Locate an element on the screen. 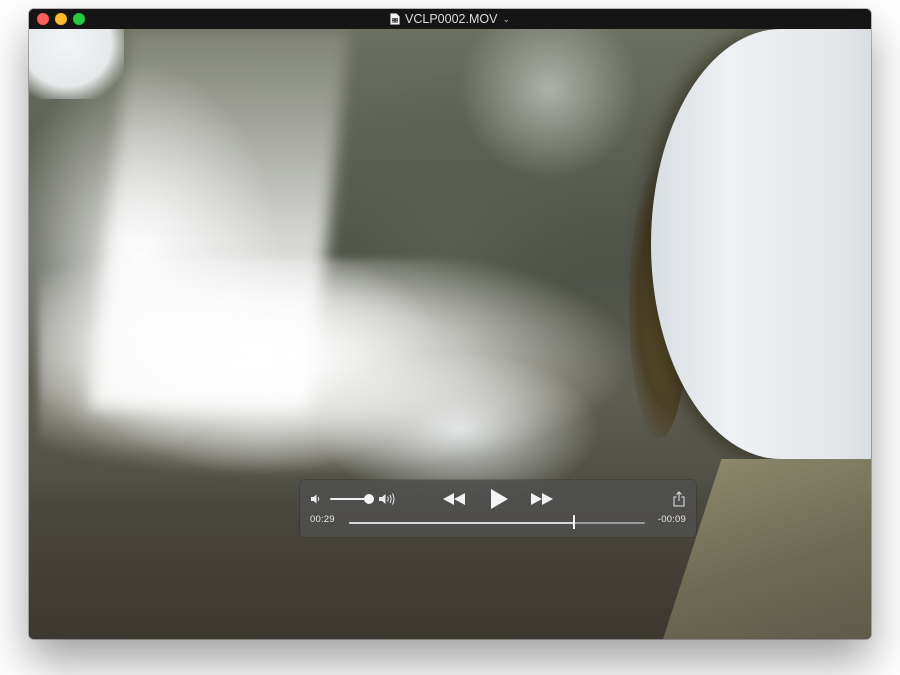 The height and width of the screenshot is (675, 900). title-bar: VCLP0002.MOV ⌄ is located at coordinates (450, 19).